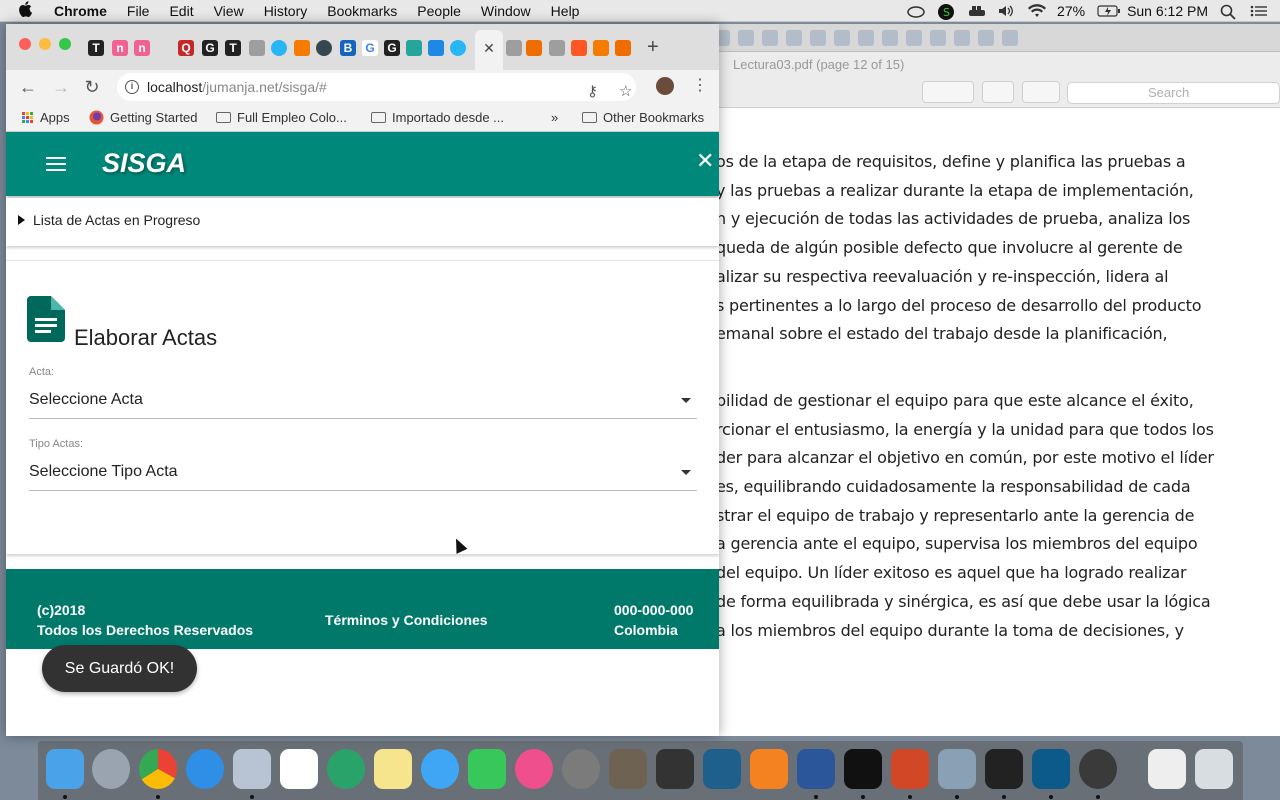 This screenshot has height=800, width=1280. What do you see at coordinates (916, 11) in the screenshot?
I see `creative-cloud-icon` at bounding box center [916, 11].